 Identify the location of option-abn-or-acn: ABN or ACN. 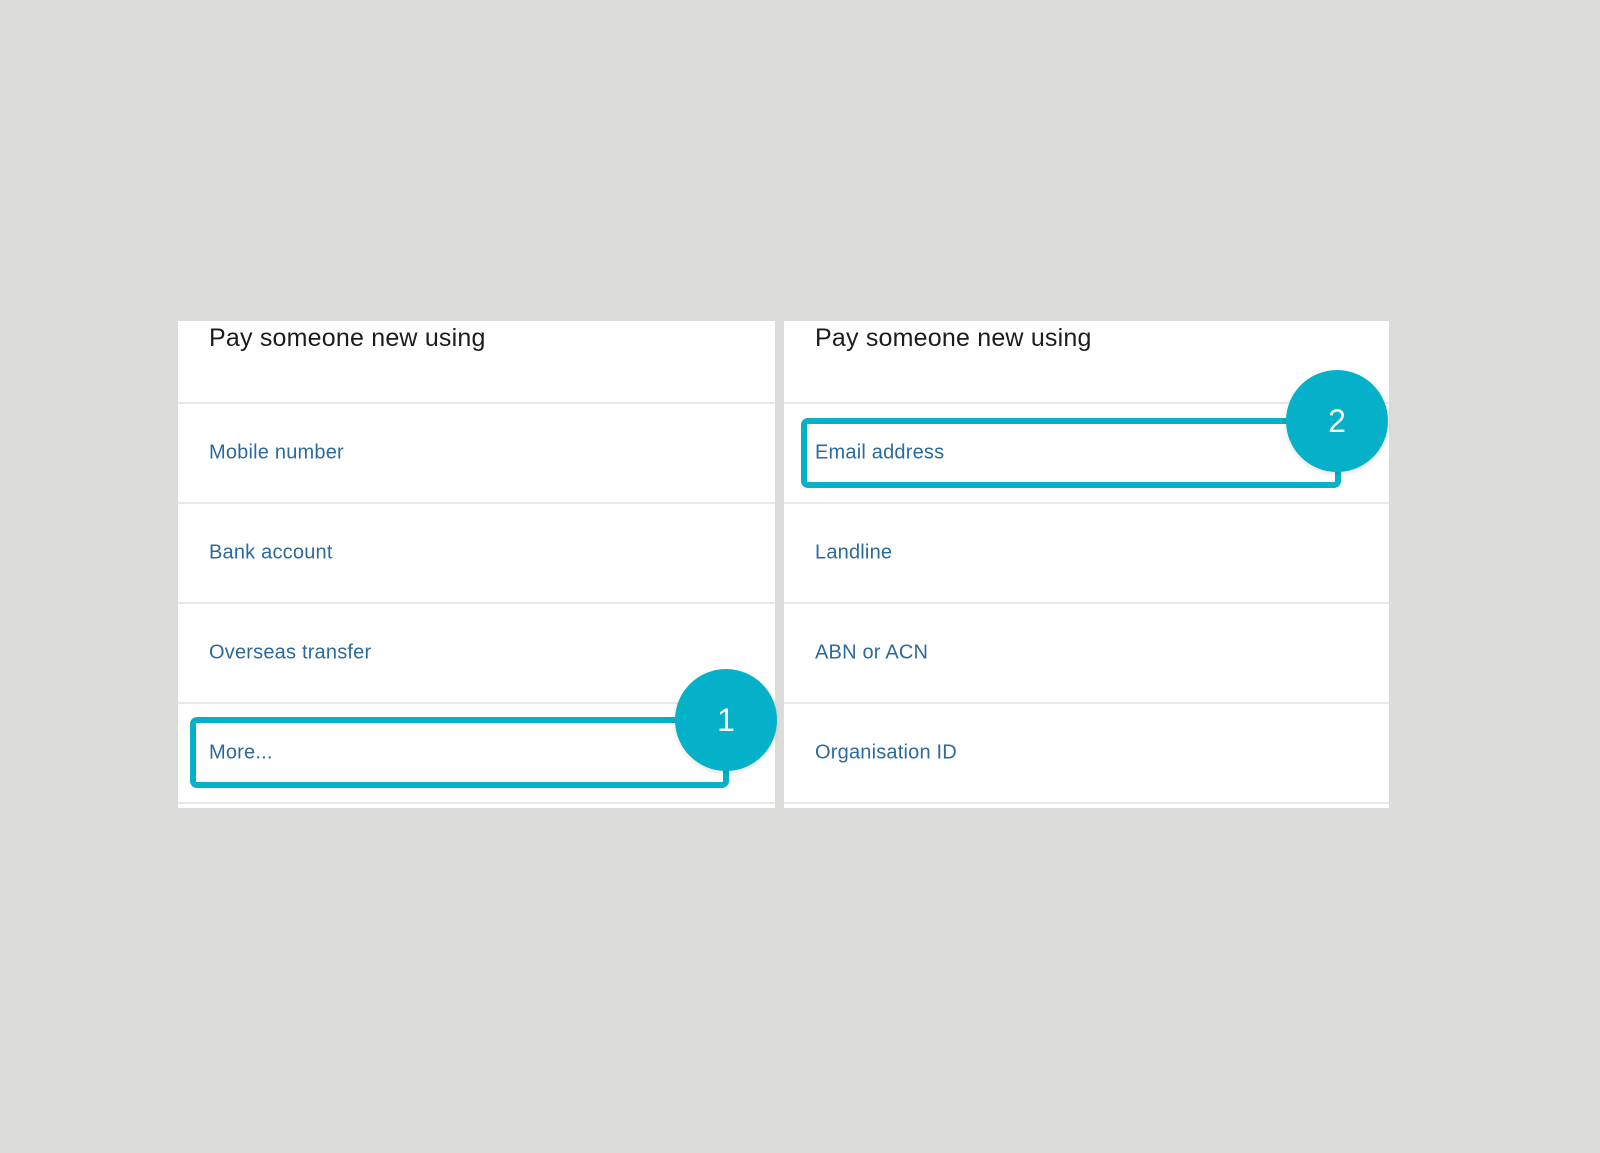
(1086, 654).